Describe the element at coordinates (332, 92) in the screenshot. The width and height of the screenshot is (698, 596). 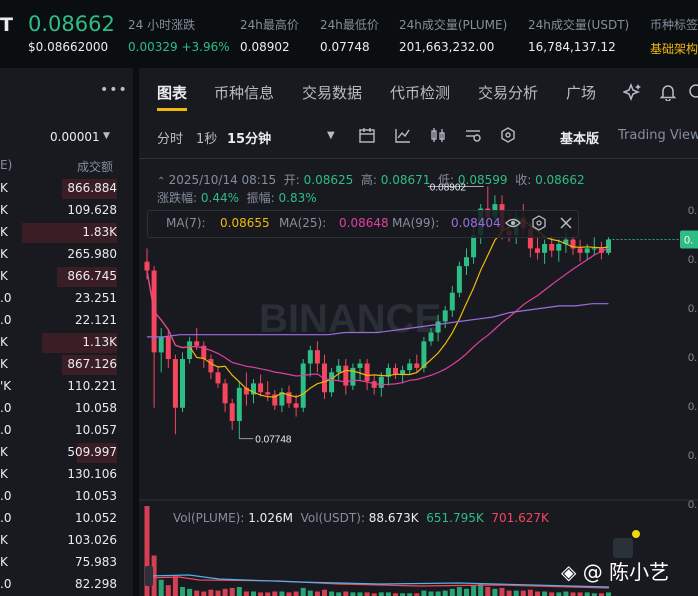
I see `tab-trading-data: 交易数据` at that location.